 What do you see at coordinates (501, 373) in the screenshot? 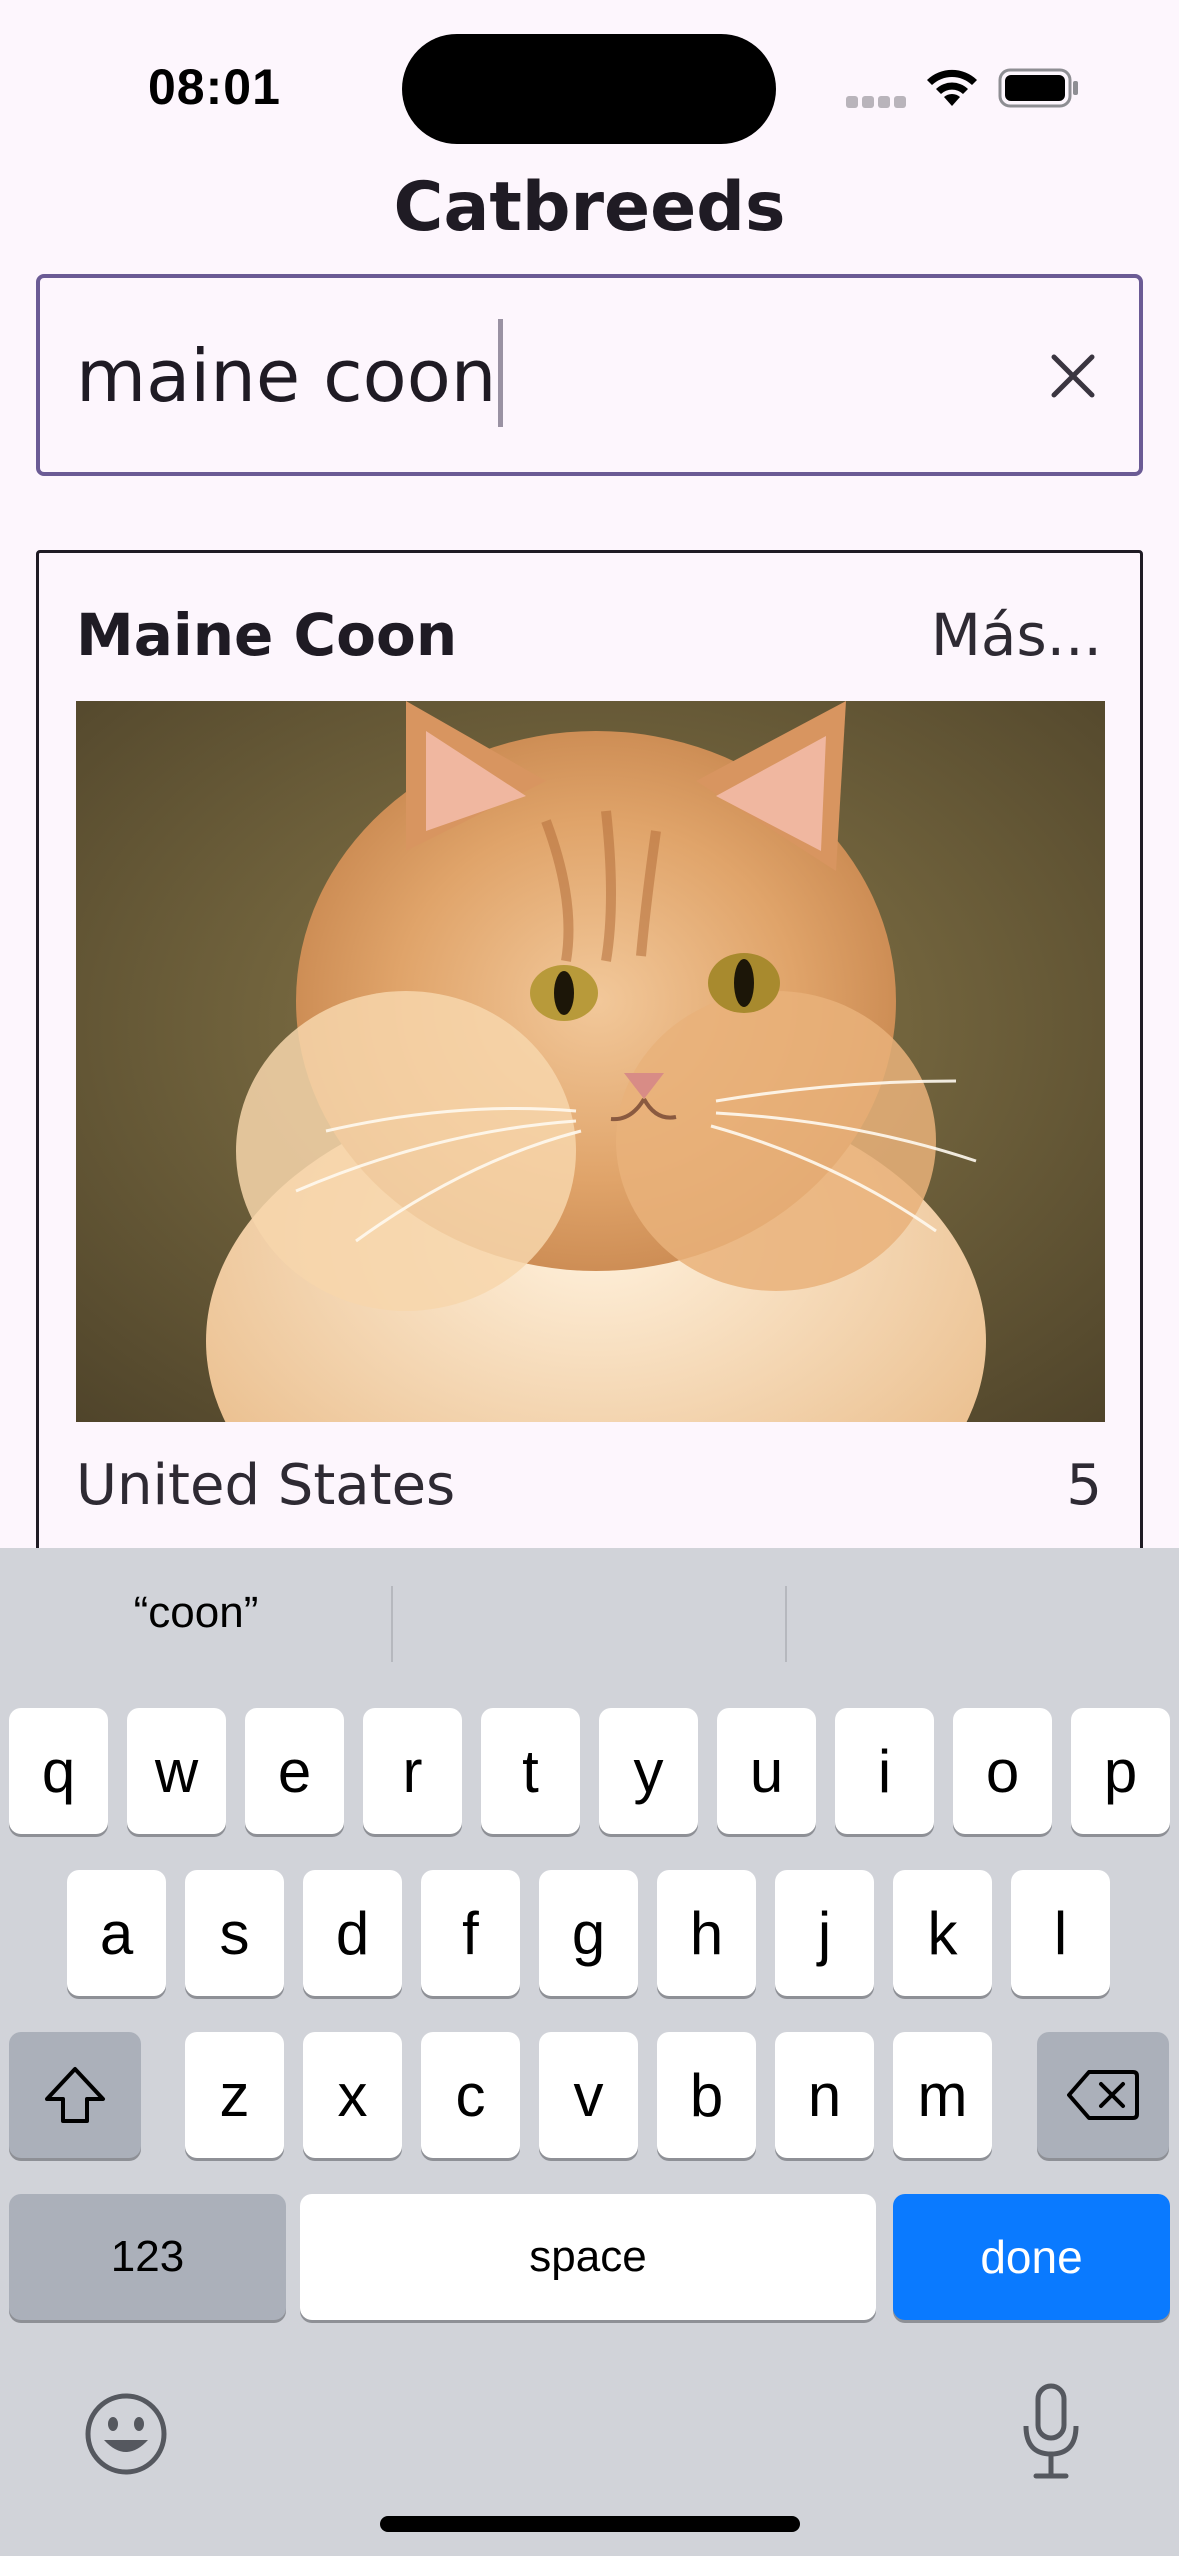
I see `text-caret` at bounding box center [501, 373].